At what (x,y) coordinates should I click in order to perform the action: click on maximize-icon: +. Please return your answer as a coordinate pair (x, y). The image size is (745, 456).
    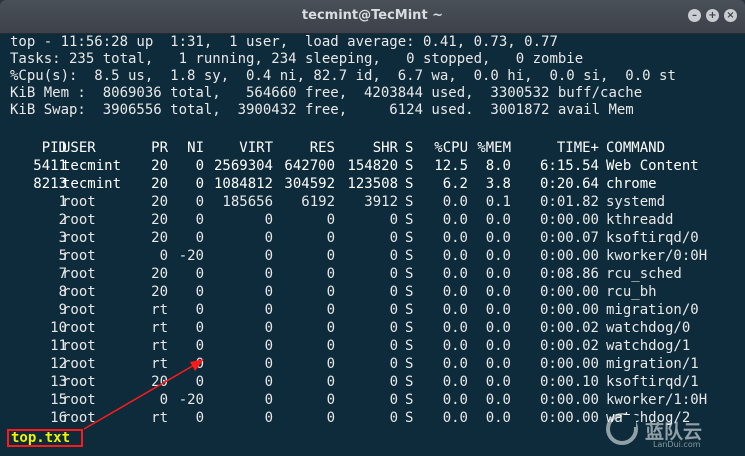
    Looking at the image, I should click on (712, 15).